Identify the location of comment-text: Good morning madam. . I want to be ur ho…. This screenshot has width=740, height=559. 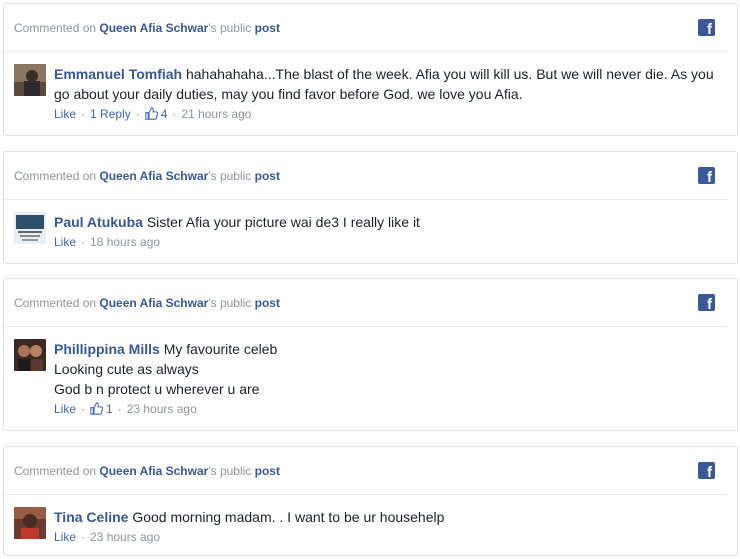
(288, 517).